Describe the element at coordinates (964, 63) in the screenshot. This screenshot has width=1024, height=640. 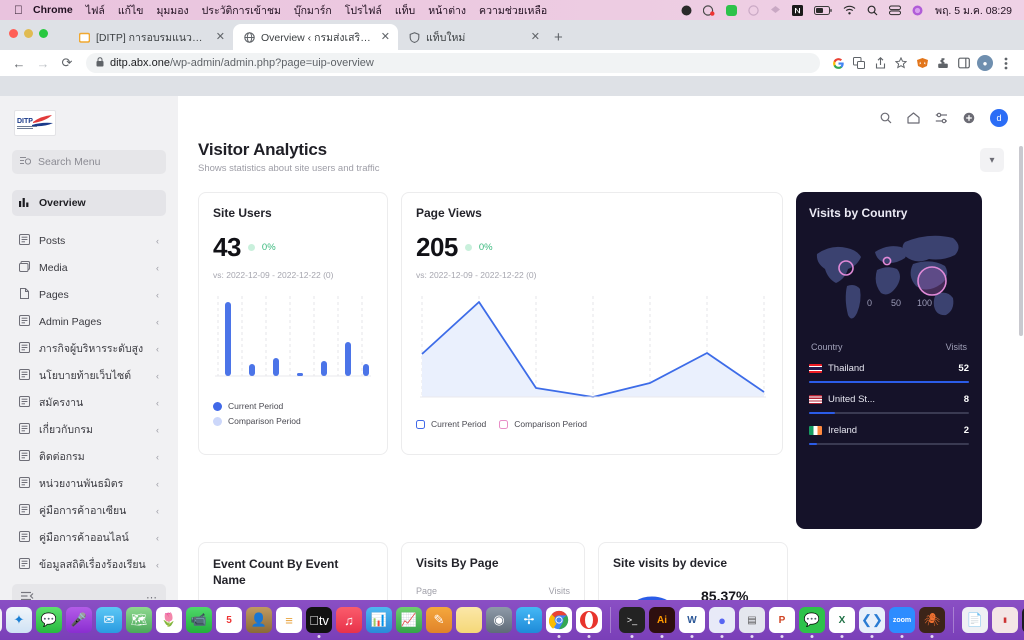
I see `sidepanel-icon` at that location.